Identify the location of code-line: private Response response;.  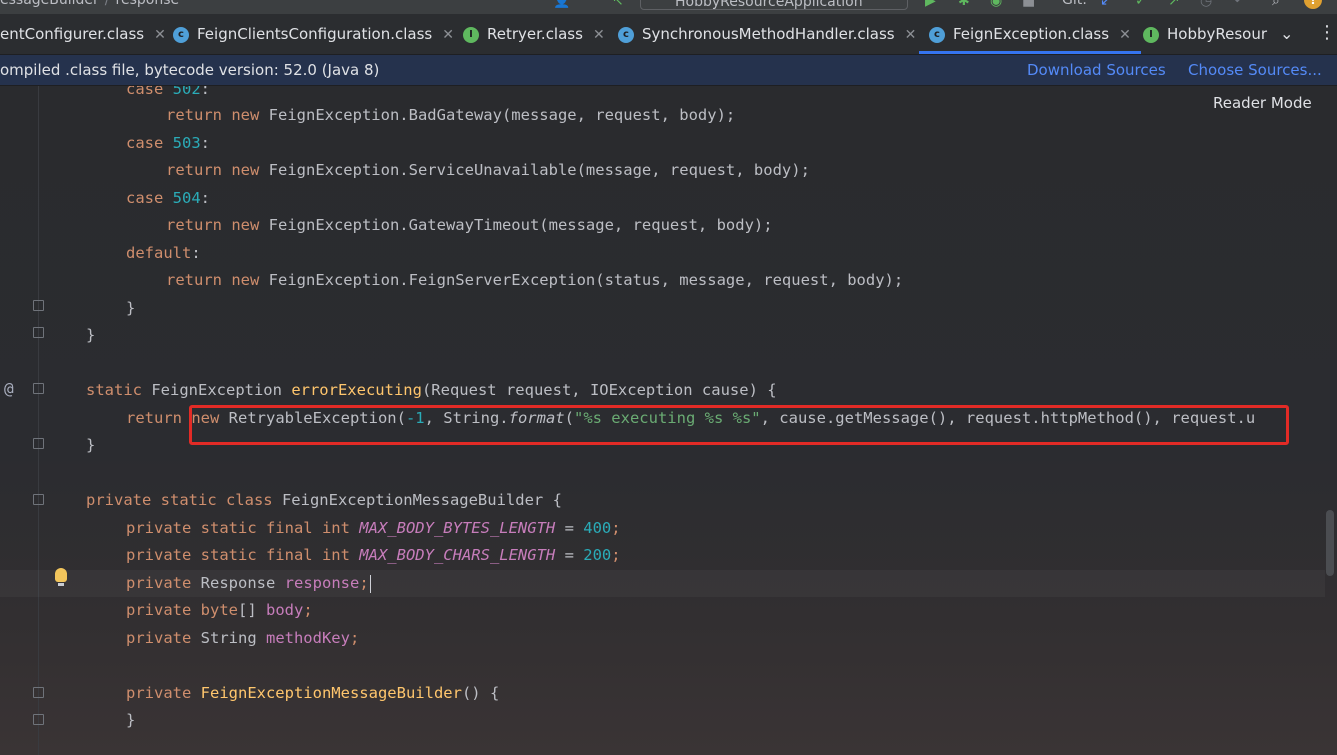
(248, 583).